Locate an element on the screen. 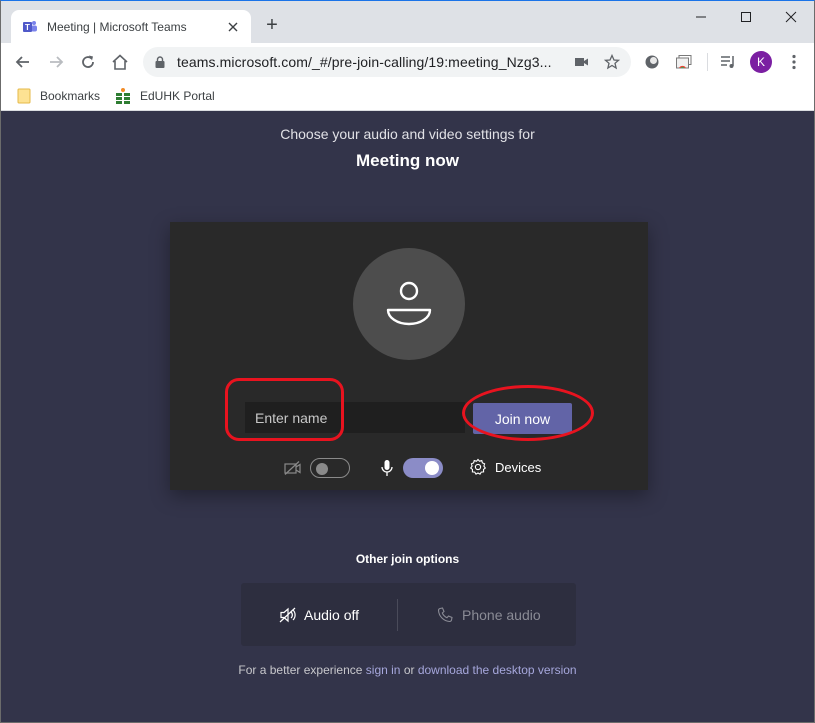 Image resolution: width=815 pixels, height=723 pixels. reload-icon is located at coordinates (88, 61).